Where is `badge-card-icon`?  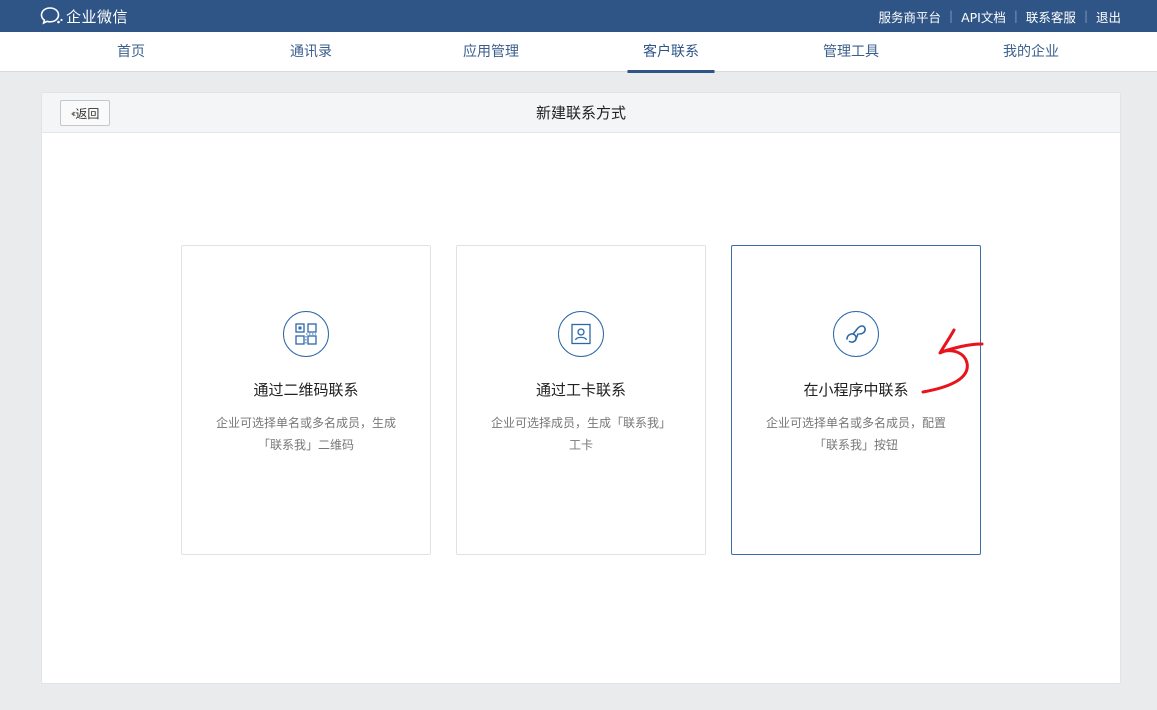 badge-card-icon is located at coordinates (581, 334).